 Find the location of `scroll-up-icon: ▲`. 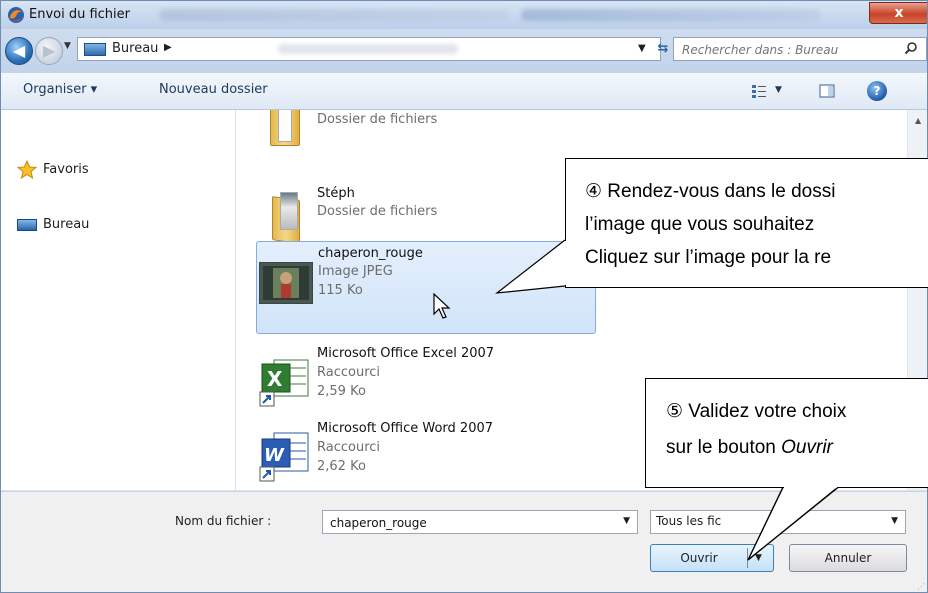

scroll-up-icon: ▲ is located at coordinates (918, 120).